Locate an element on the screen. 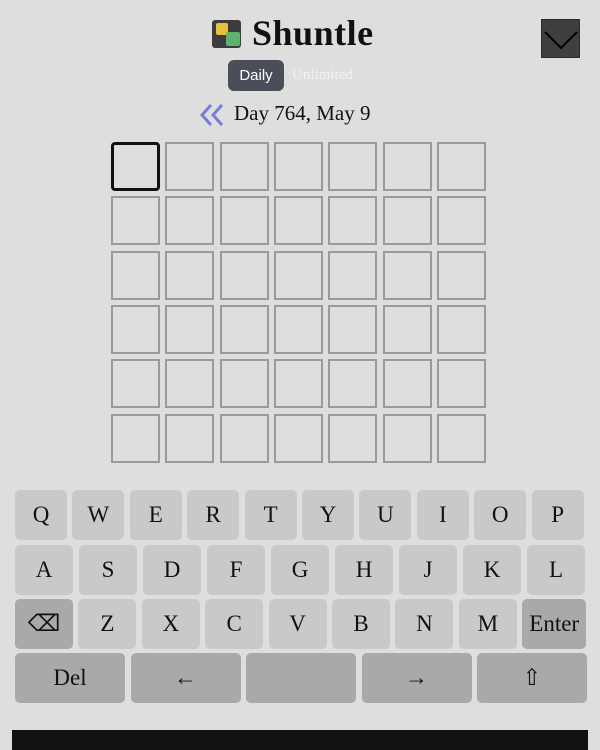 This screenshot has height=750, width=600. key-o: O is located at coordinates (500, 515).